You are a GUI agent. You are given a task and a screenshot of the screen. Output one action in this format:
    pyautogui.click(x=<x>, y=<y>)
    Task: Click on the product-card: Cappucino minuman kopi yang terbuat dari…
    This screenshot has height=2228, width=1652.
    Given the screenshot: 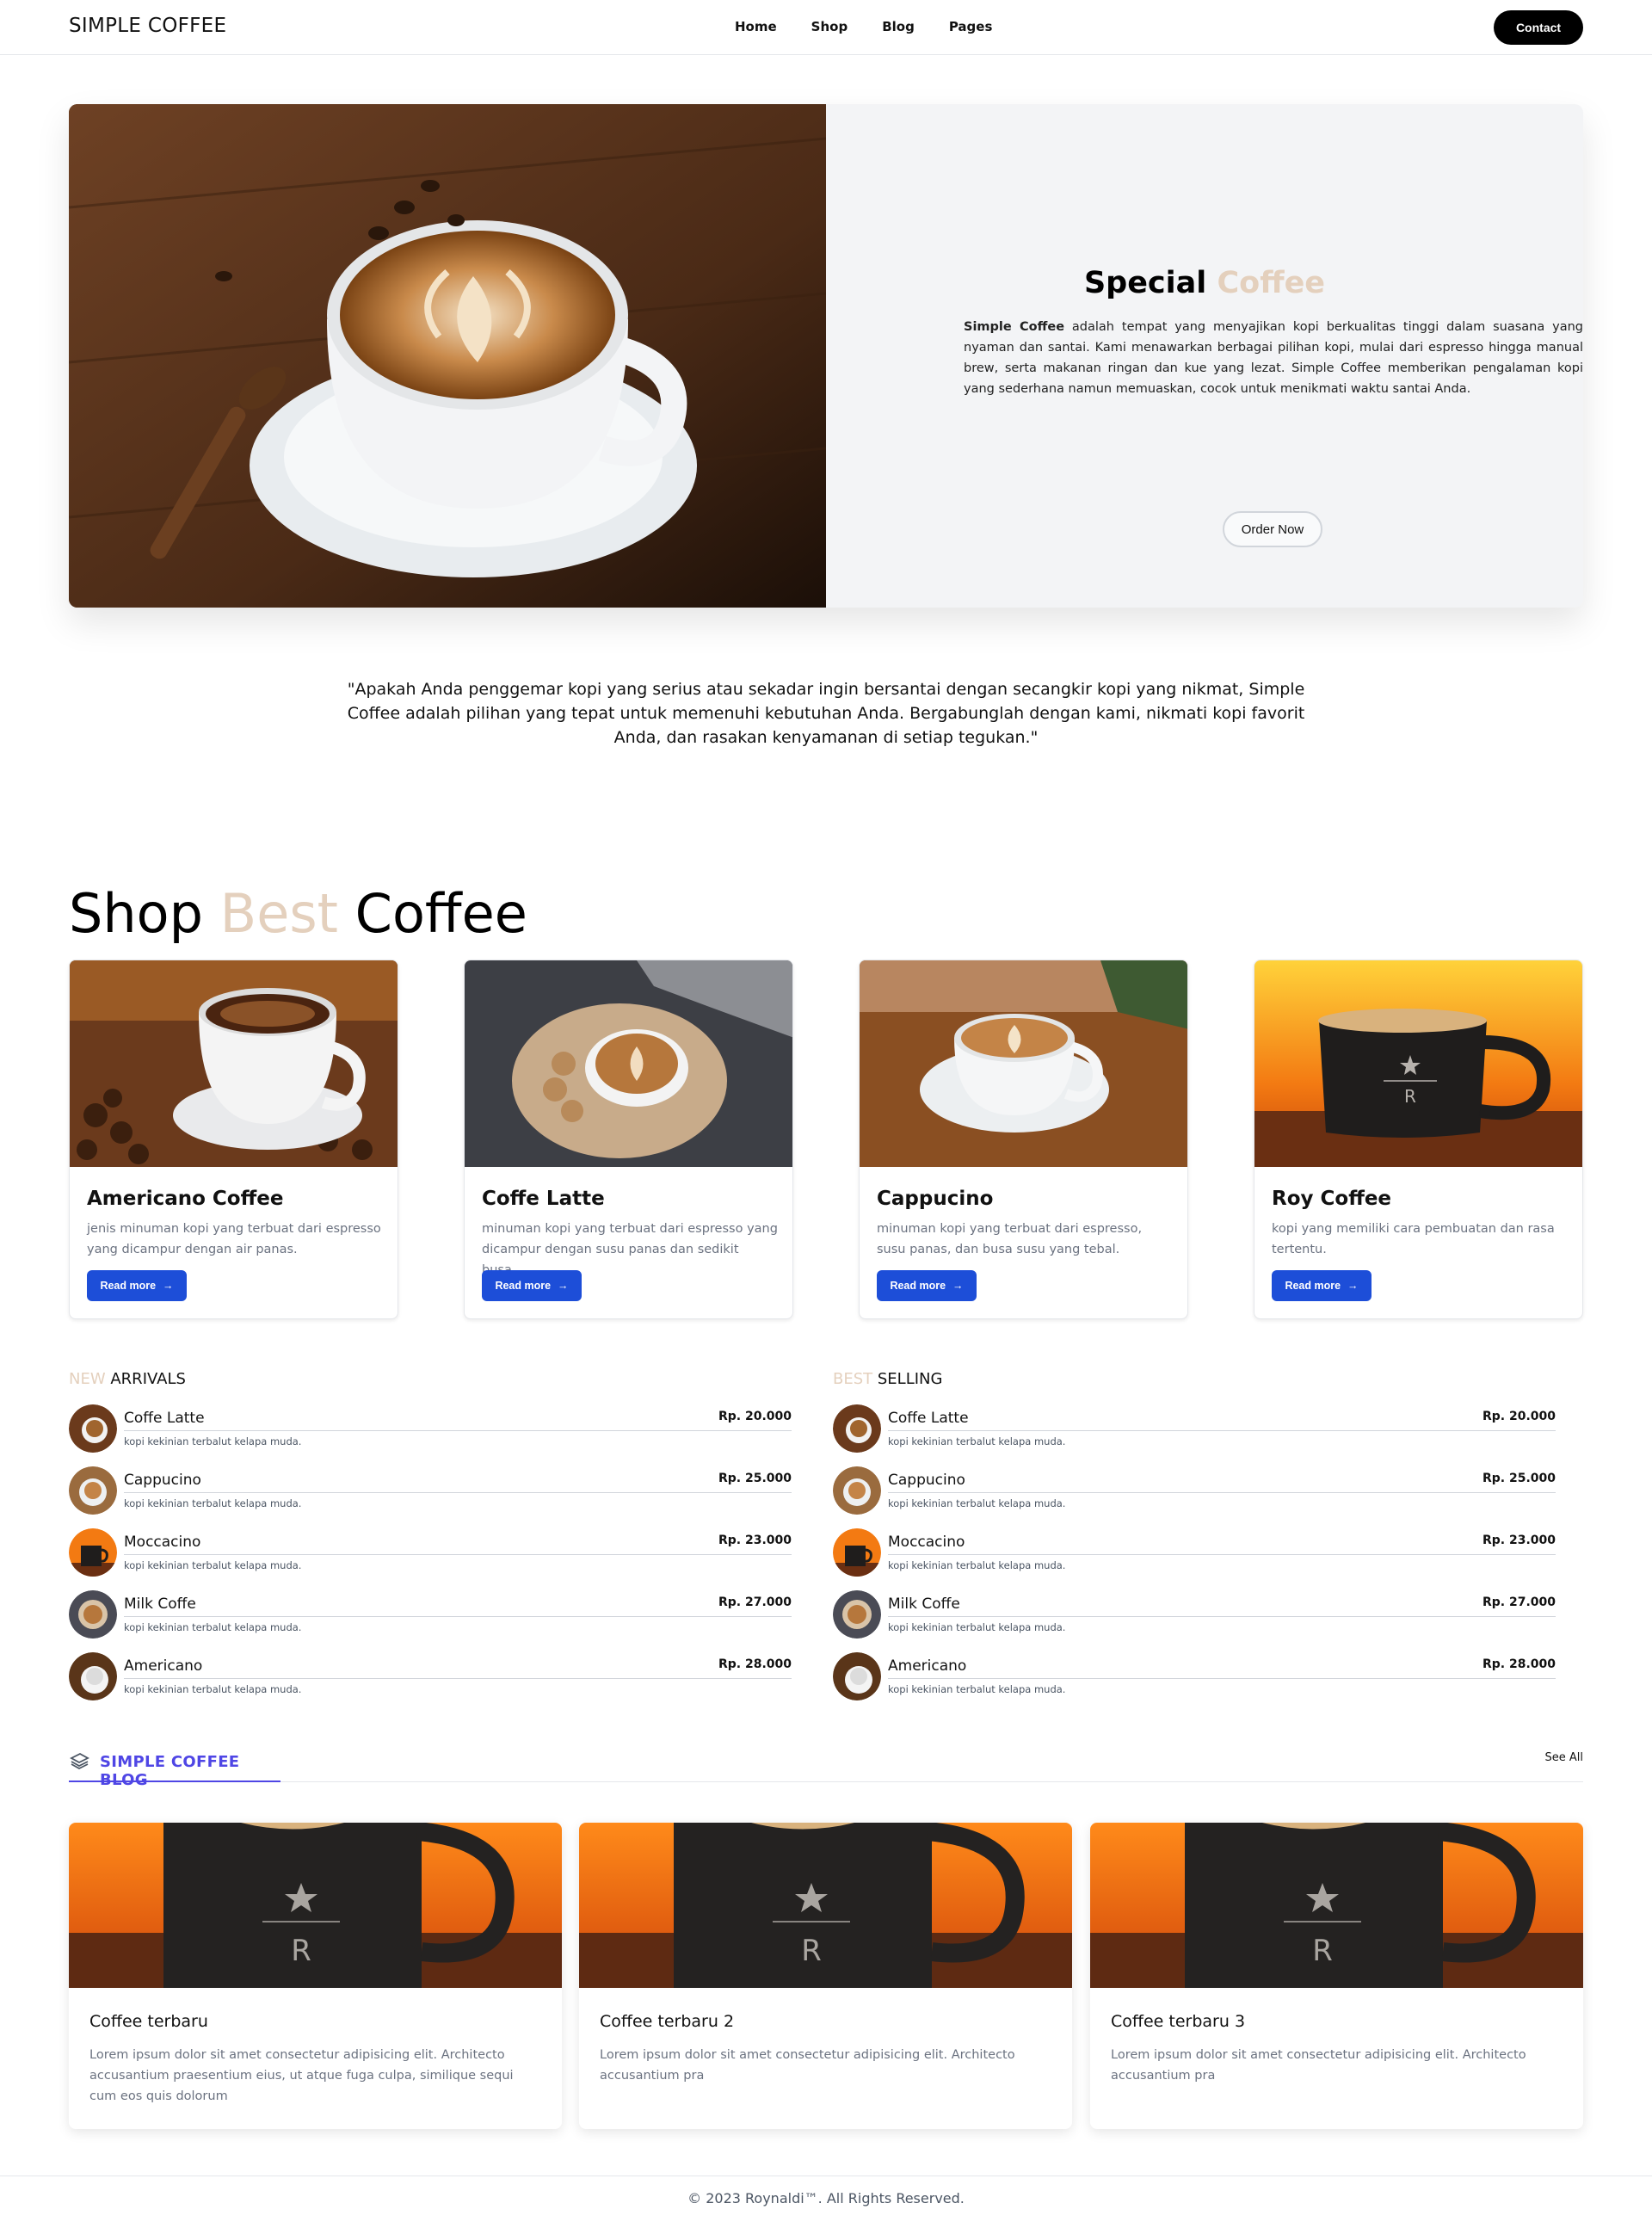 What is the action you would take?
    pyautogui.click(x=1023, y=1140)
    